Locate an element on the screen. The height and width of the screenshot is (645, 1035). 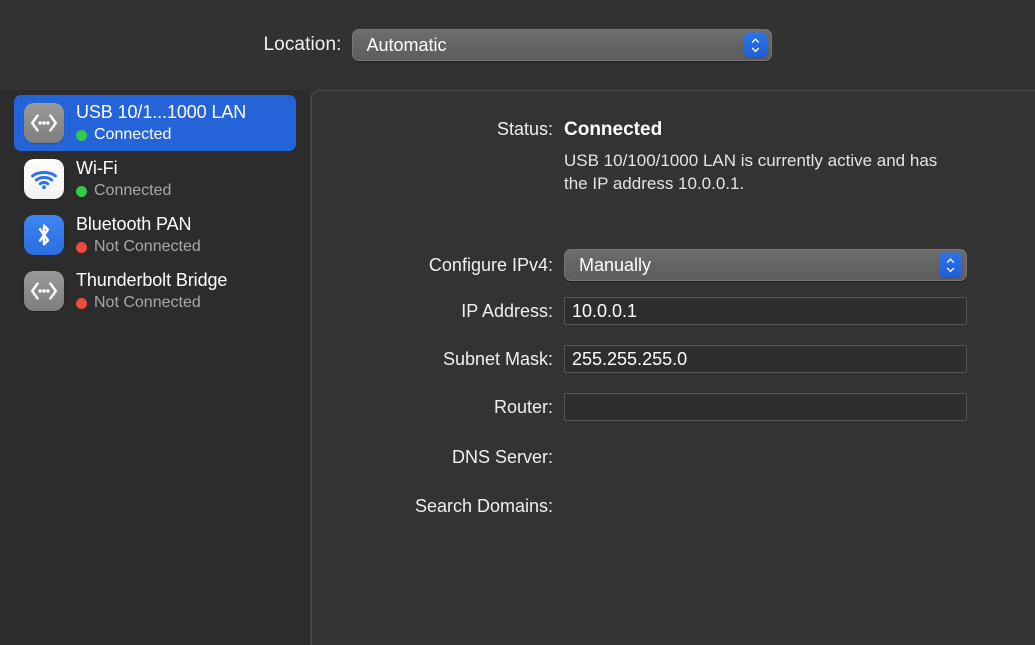
sidebar-item-text: Wi-Fi Connected is located at coordinates (123, 179).